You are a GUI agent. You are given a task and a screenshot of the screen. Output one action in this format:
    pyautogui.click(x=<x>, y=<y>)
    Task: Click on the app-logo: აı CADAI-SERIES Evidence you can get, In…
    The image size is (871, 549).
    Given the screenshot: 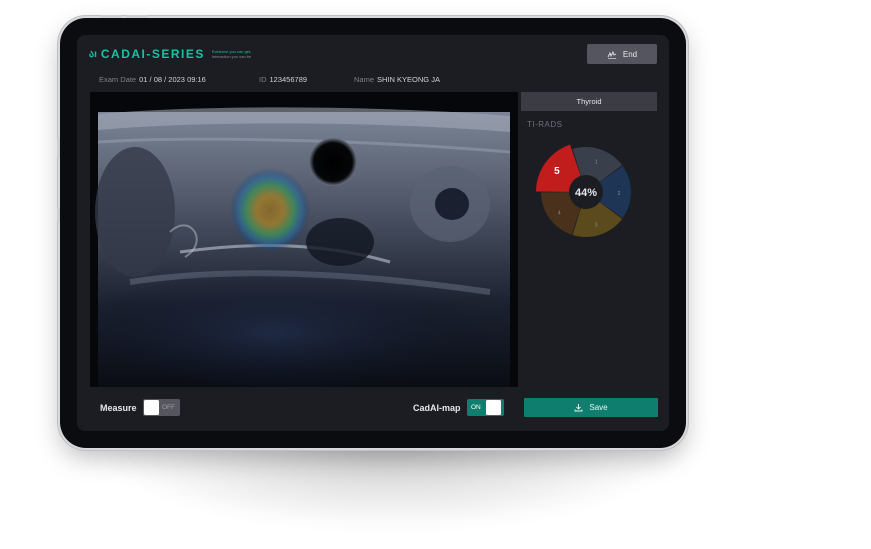 What is the action you would take?
    pyautogui.click(x=170, y=54)
    